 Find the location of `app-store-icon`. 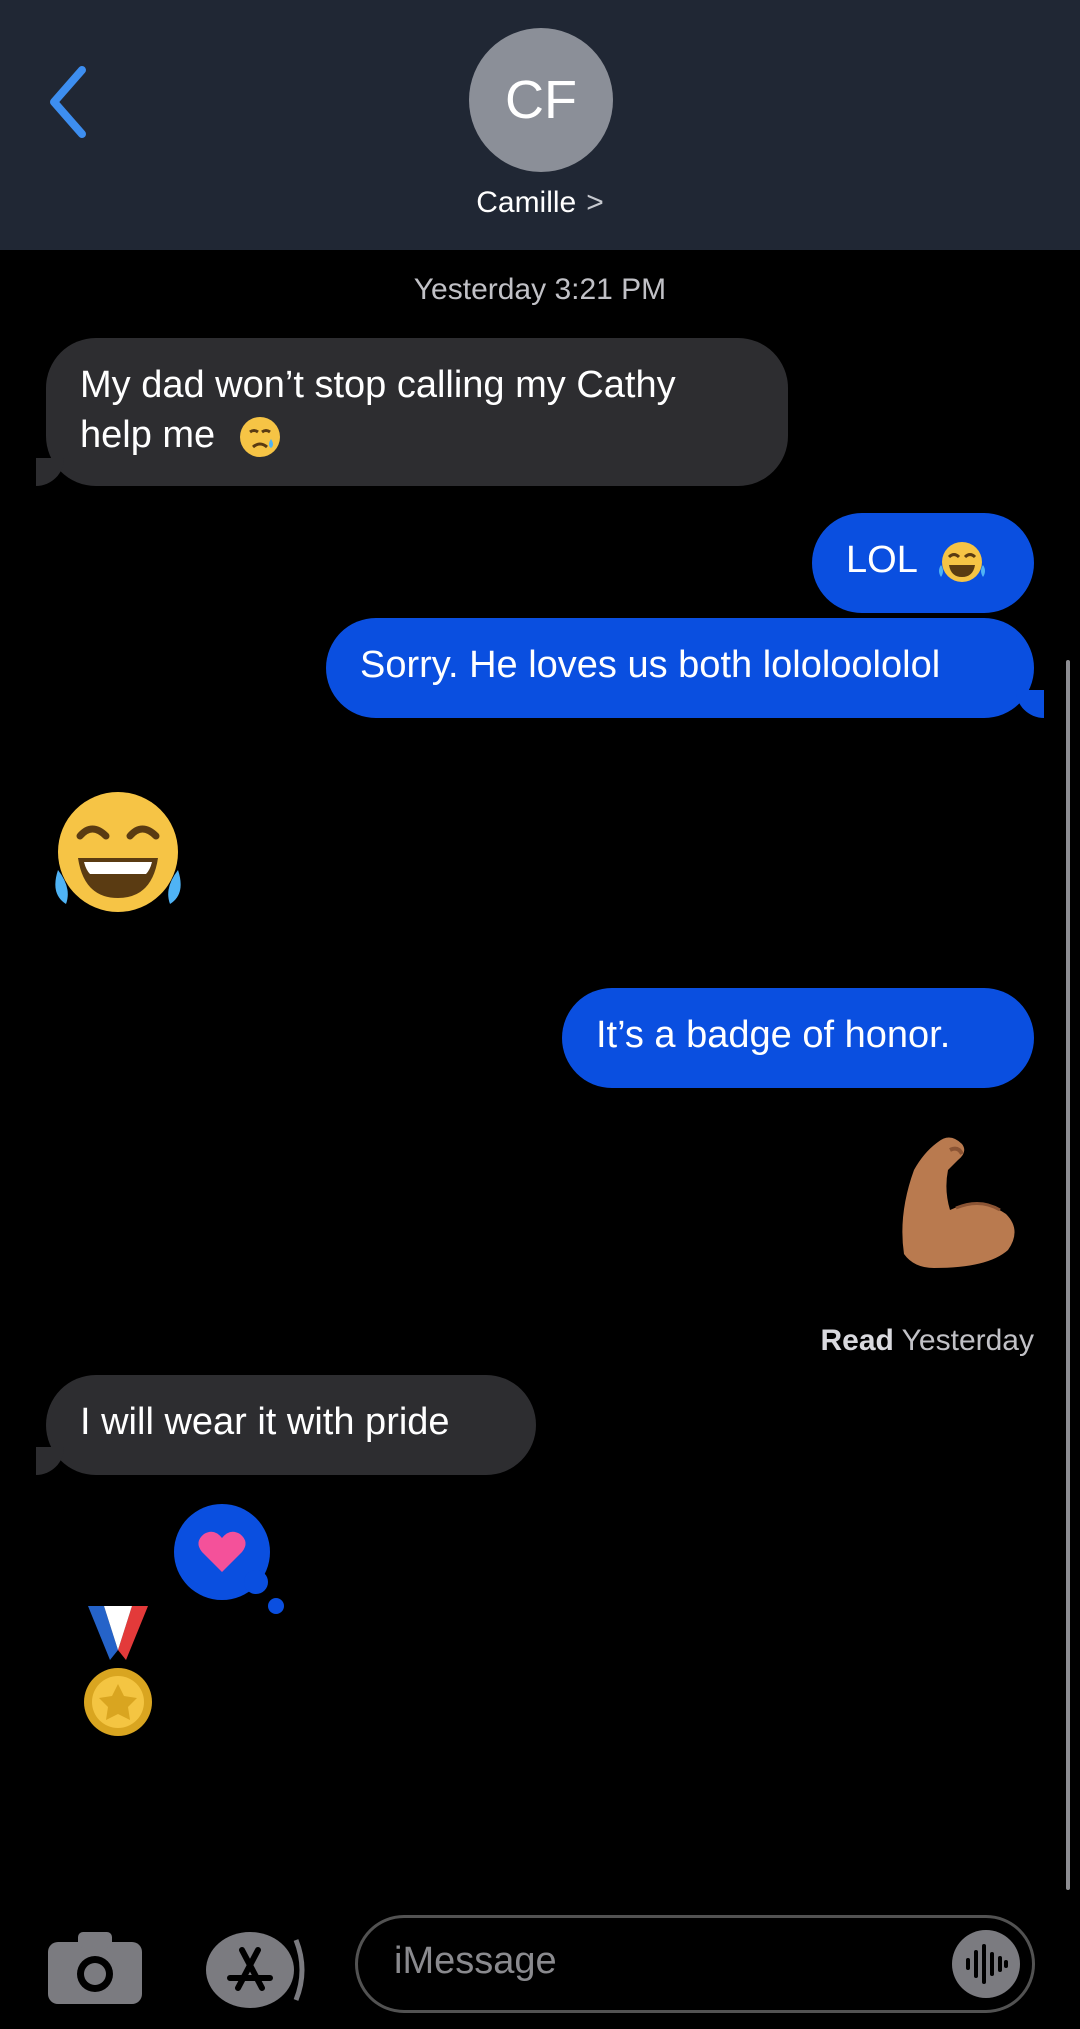

app-store-icon is located at coordinates (255, 1970).